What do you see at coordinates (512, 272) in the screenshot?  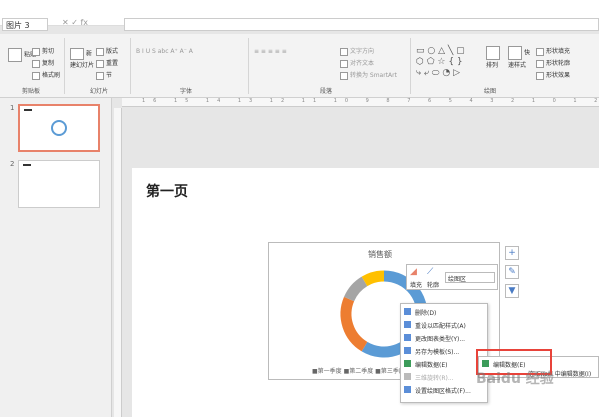 I see `chart-styles-button: ✎` at bounding box center [512, 272].